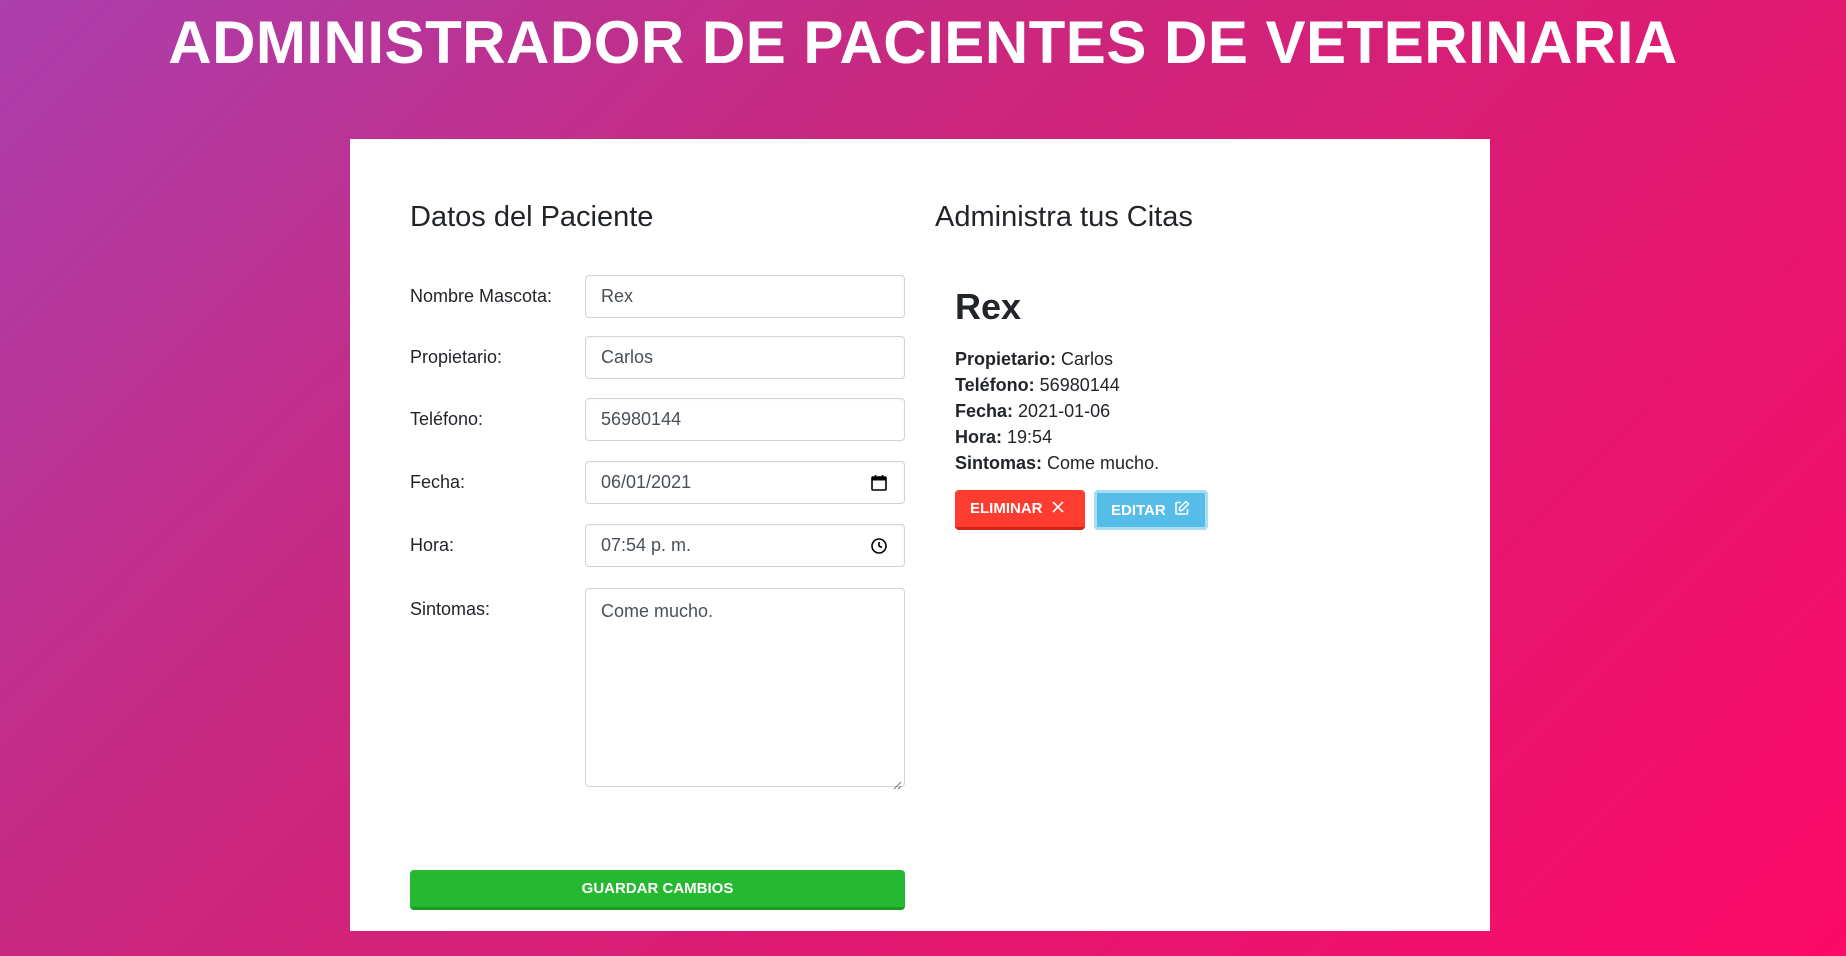  Describe the element at coordinates (745, 545) in the screenshot. I see `time-input: 07:54 p. m.` at that location.